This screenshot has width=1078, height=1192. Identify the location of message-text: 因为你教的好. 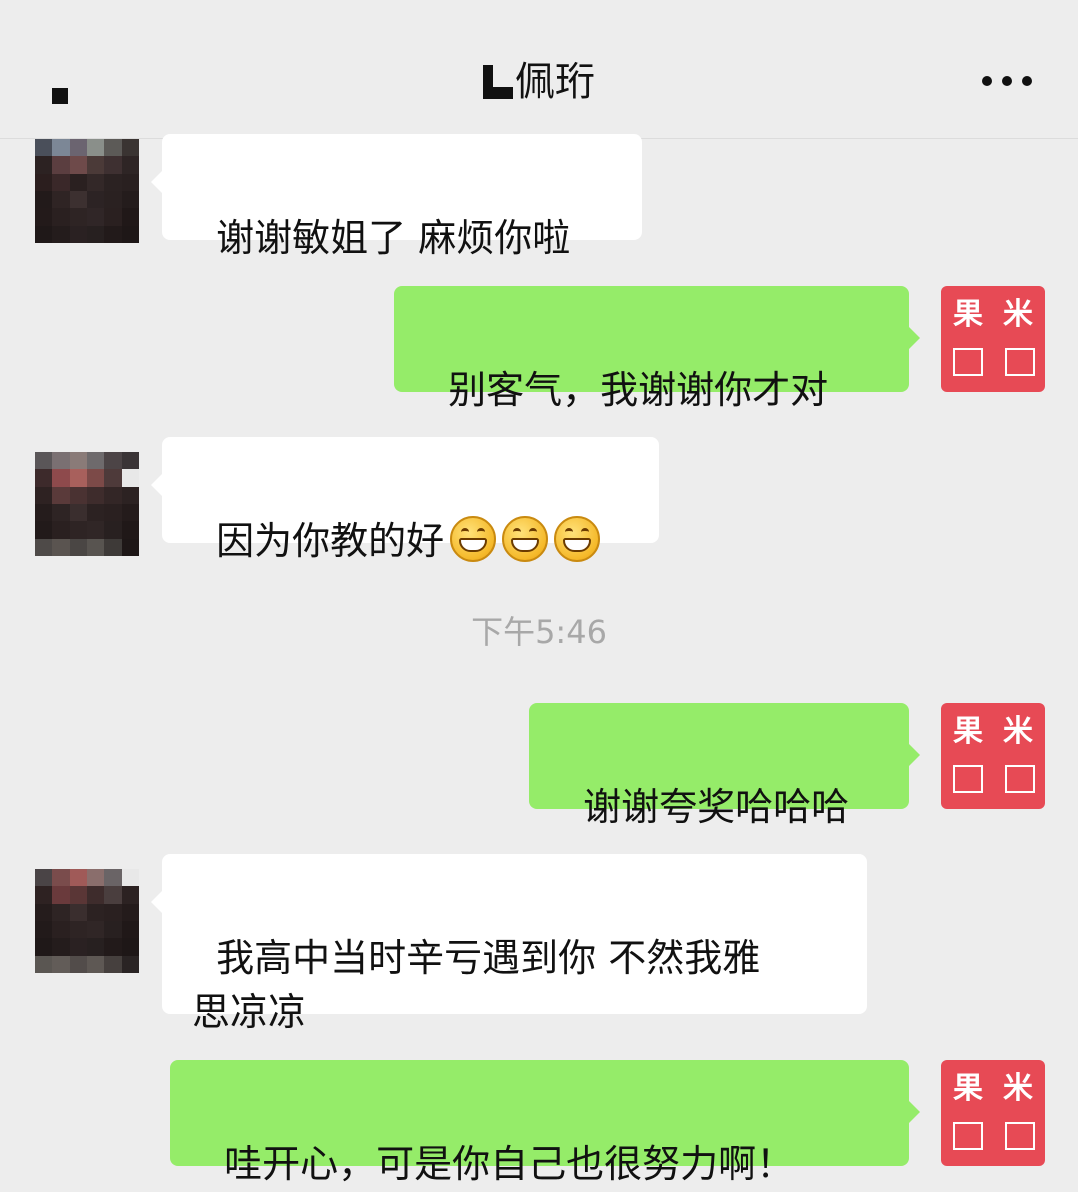
(330, 541).